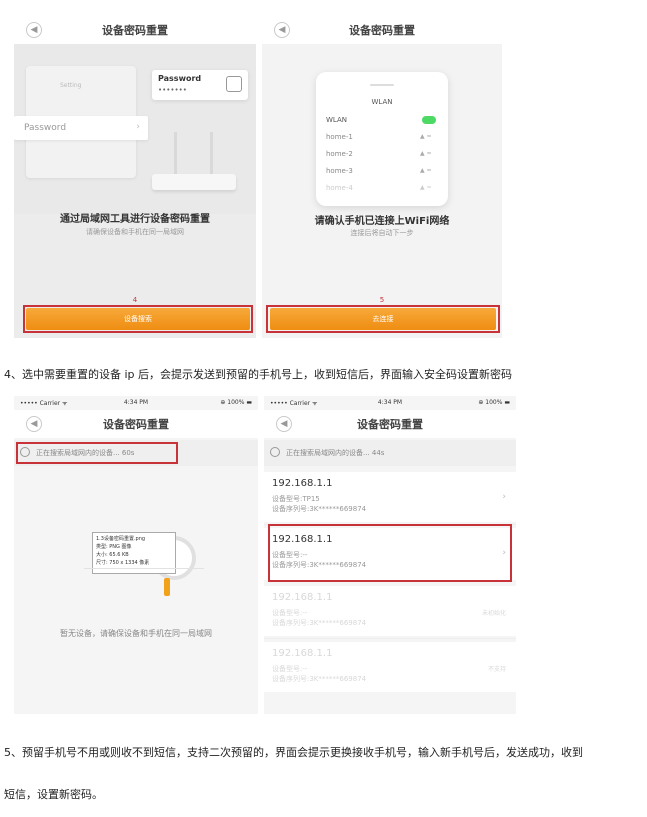 The image size is (647, 817). What do you see at coordinates (172, 90) in the screenshot?
I see `password-dots: •••••••` at bounding box center [172, 90].